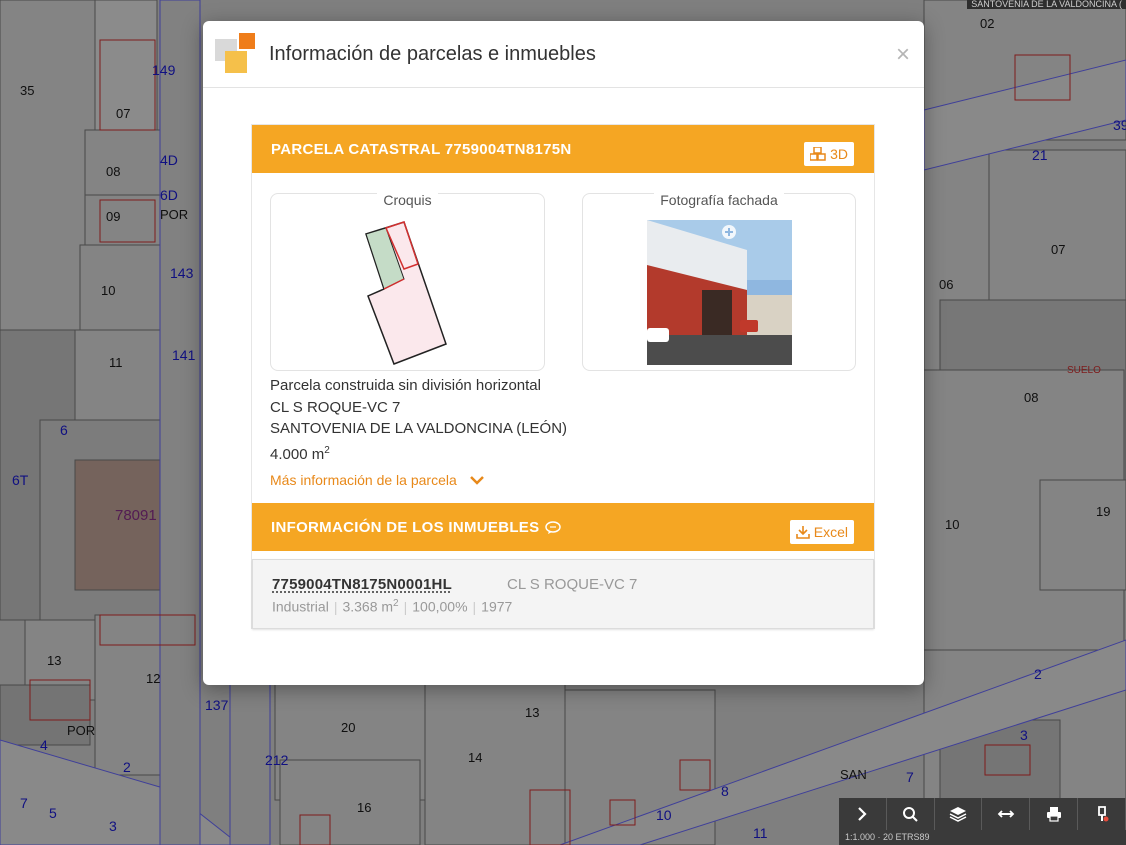  What do you see at coordinates (363, 480) in the screenshot?
I see `more-info-label: Más información de la parcela` at bounding box center [363, 480].